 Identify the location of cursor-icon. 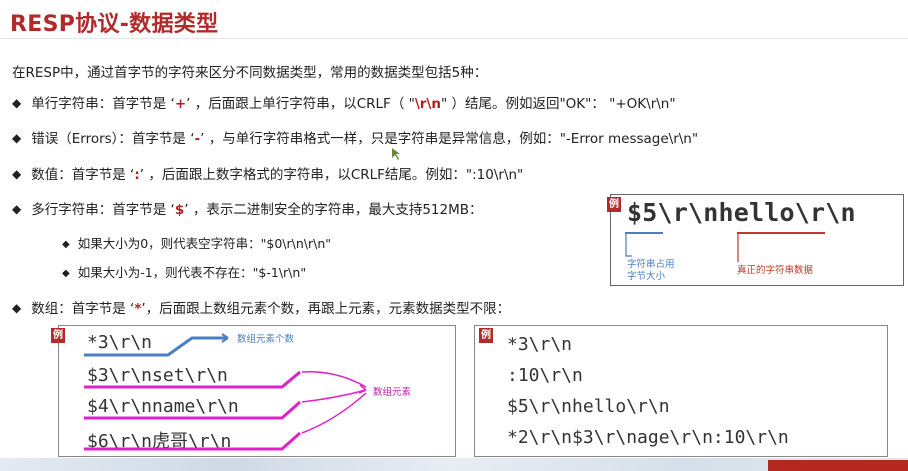
(396, 154).